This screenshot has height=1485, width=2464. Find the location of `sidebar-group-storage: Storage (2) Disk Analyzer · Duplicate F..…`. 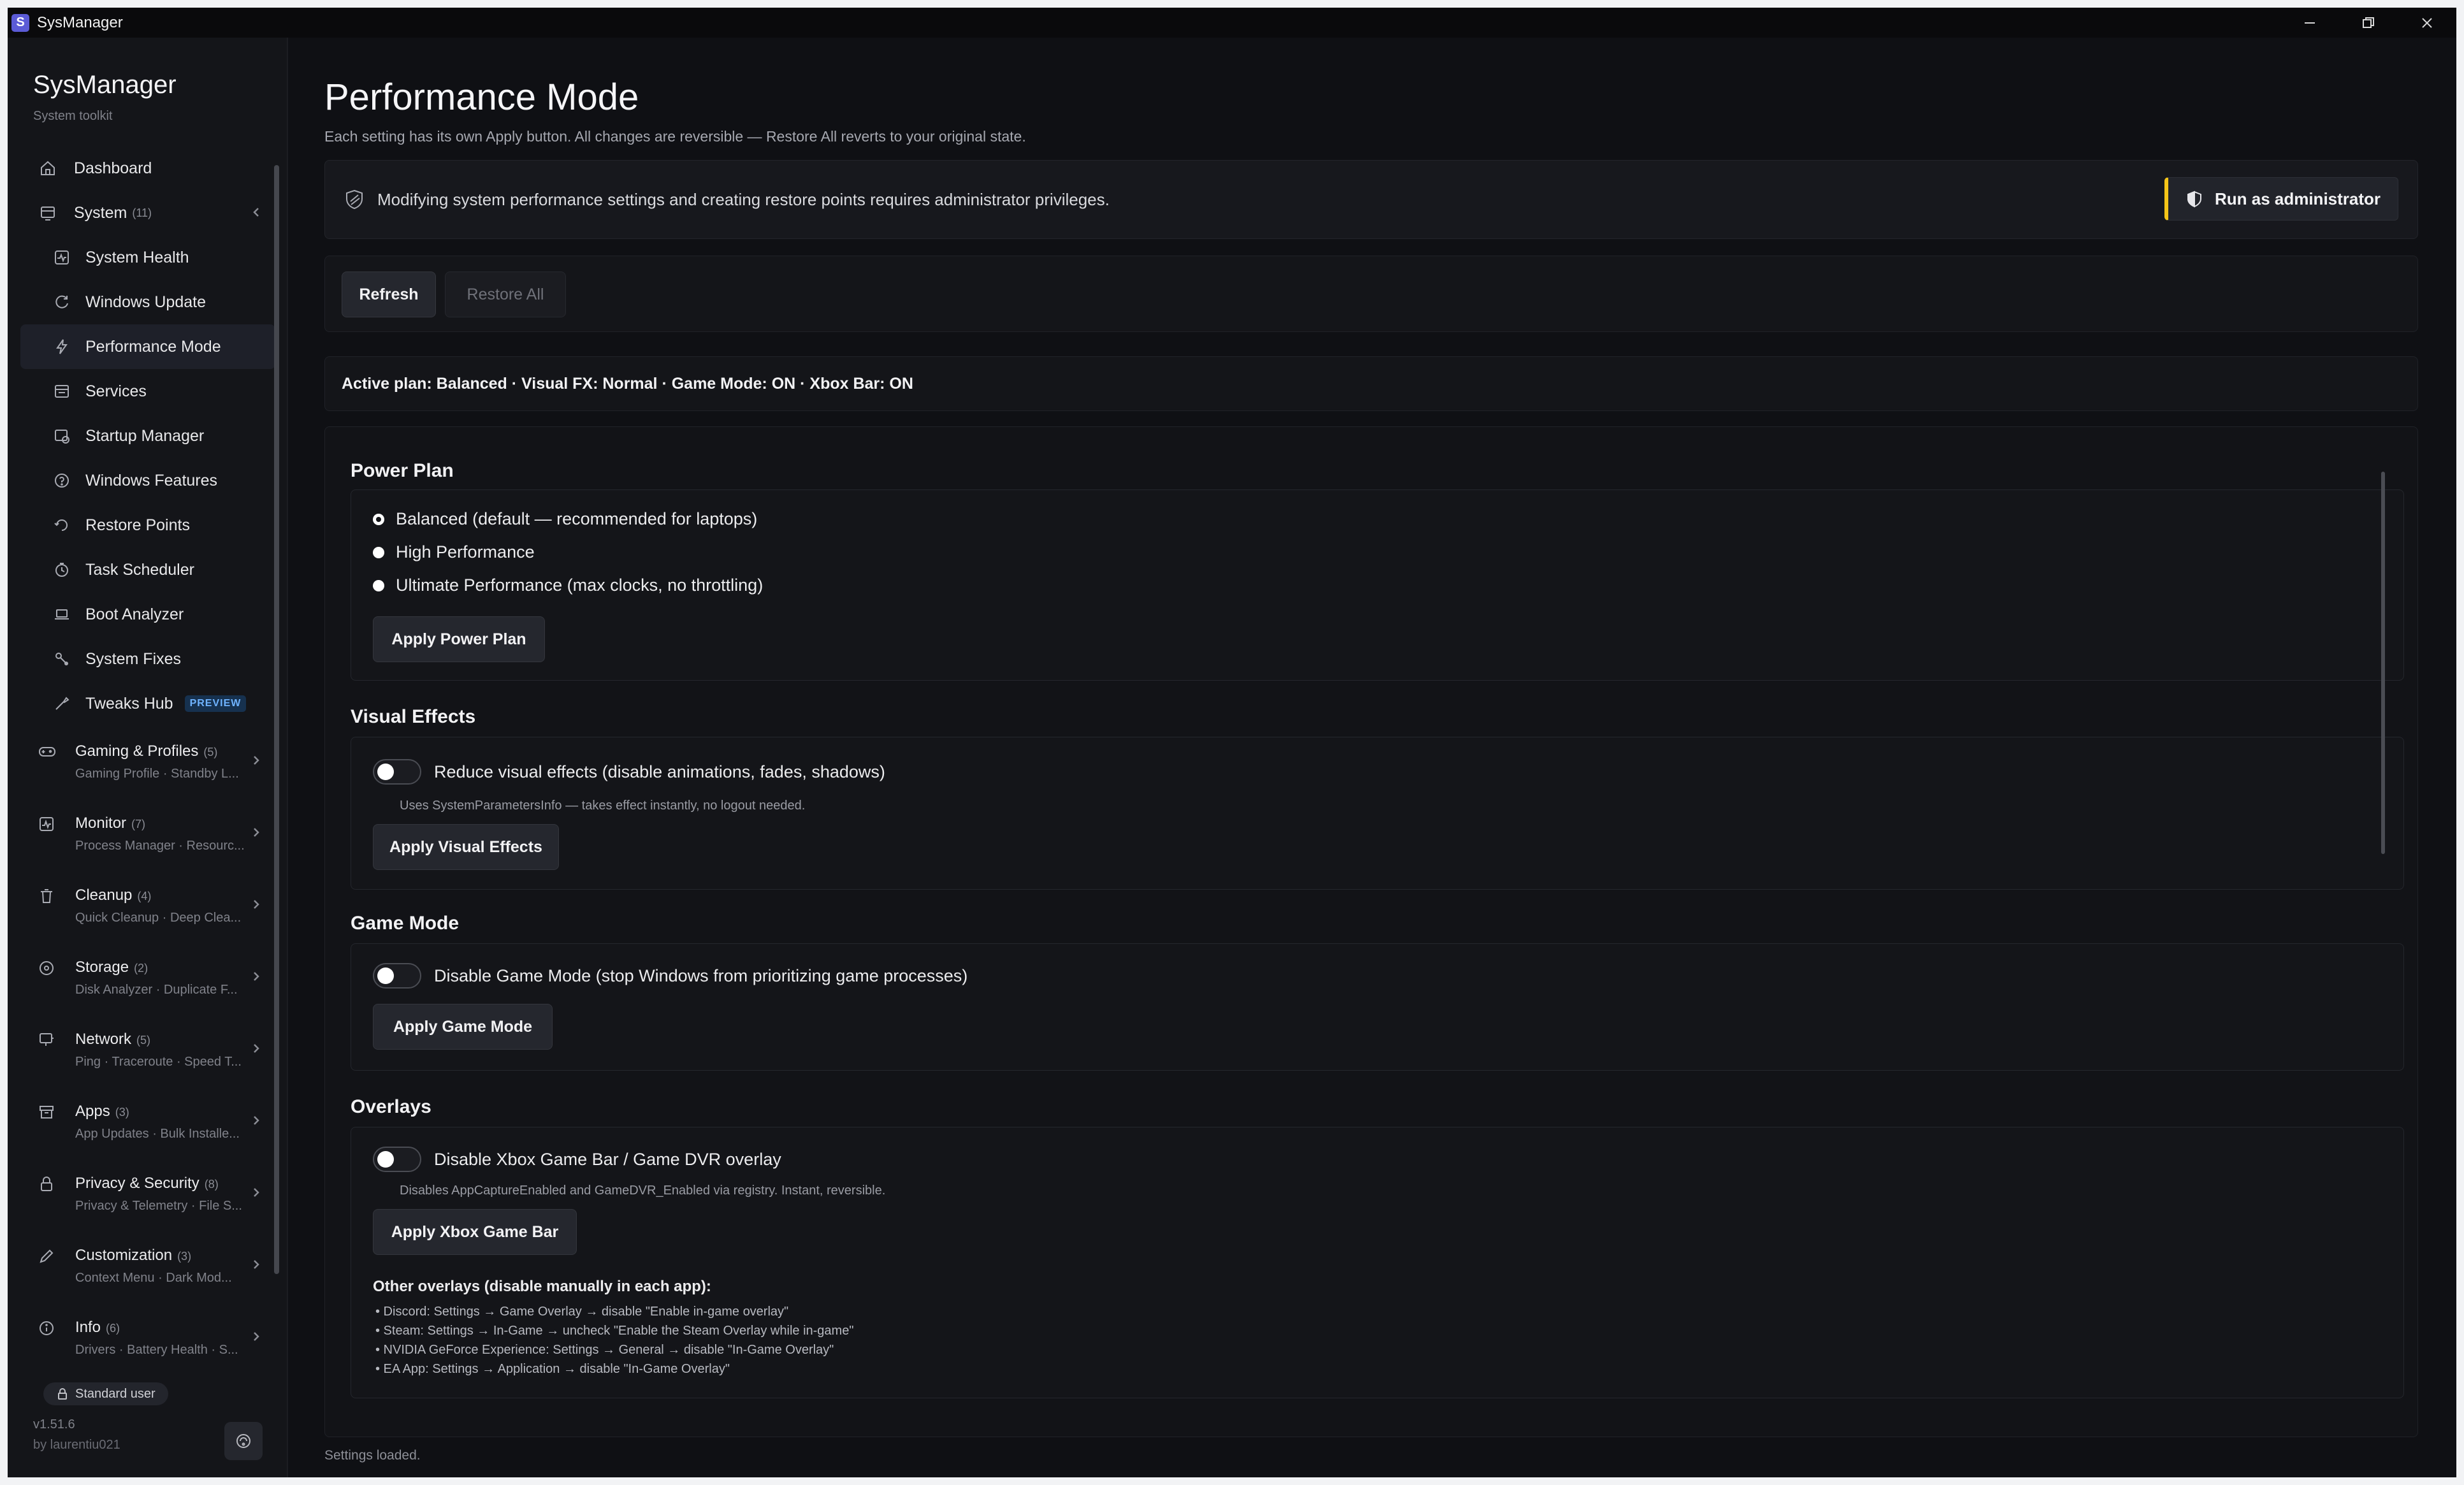

sidebar-group-storage: Storage (2) Disk Analyzer · Duplicate F..… is located at coordinates (147, 978).